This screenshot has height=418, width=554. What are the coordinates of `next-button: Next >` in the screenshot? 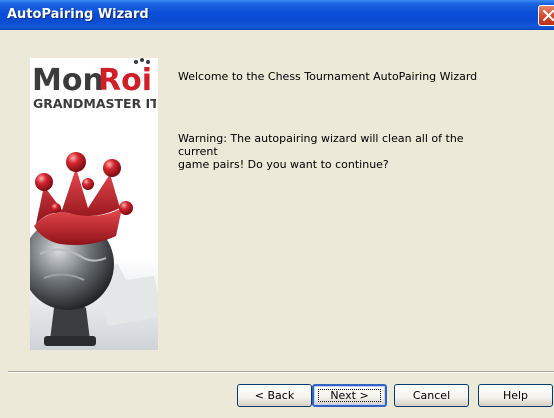 It's located at (349, 395).